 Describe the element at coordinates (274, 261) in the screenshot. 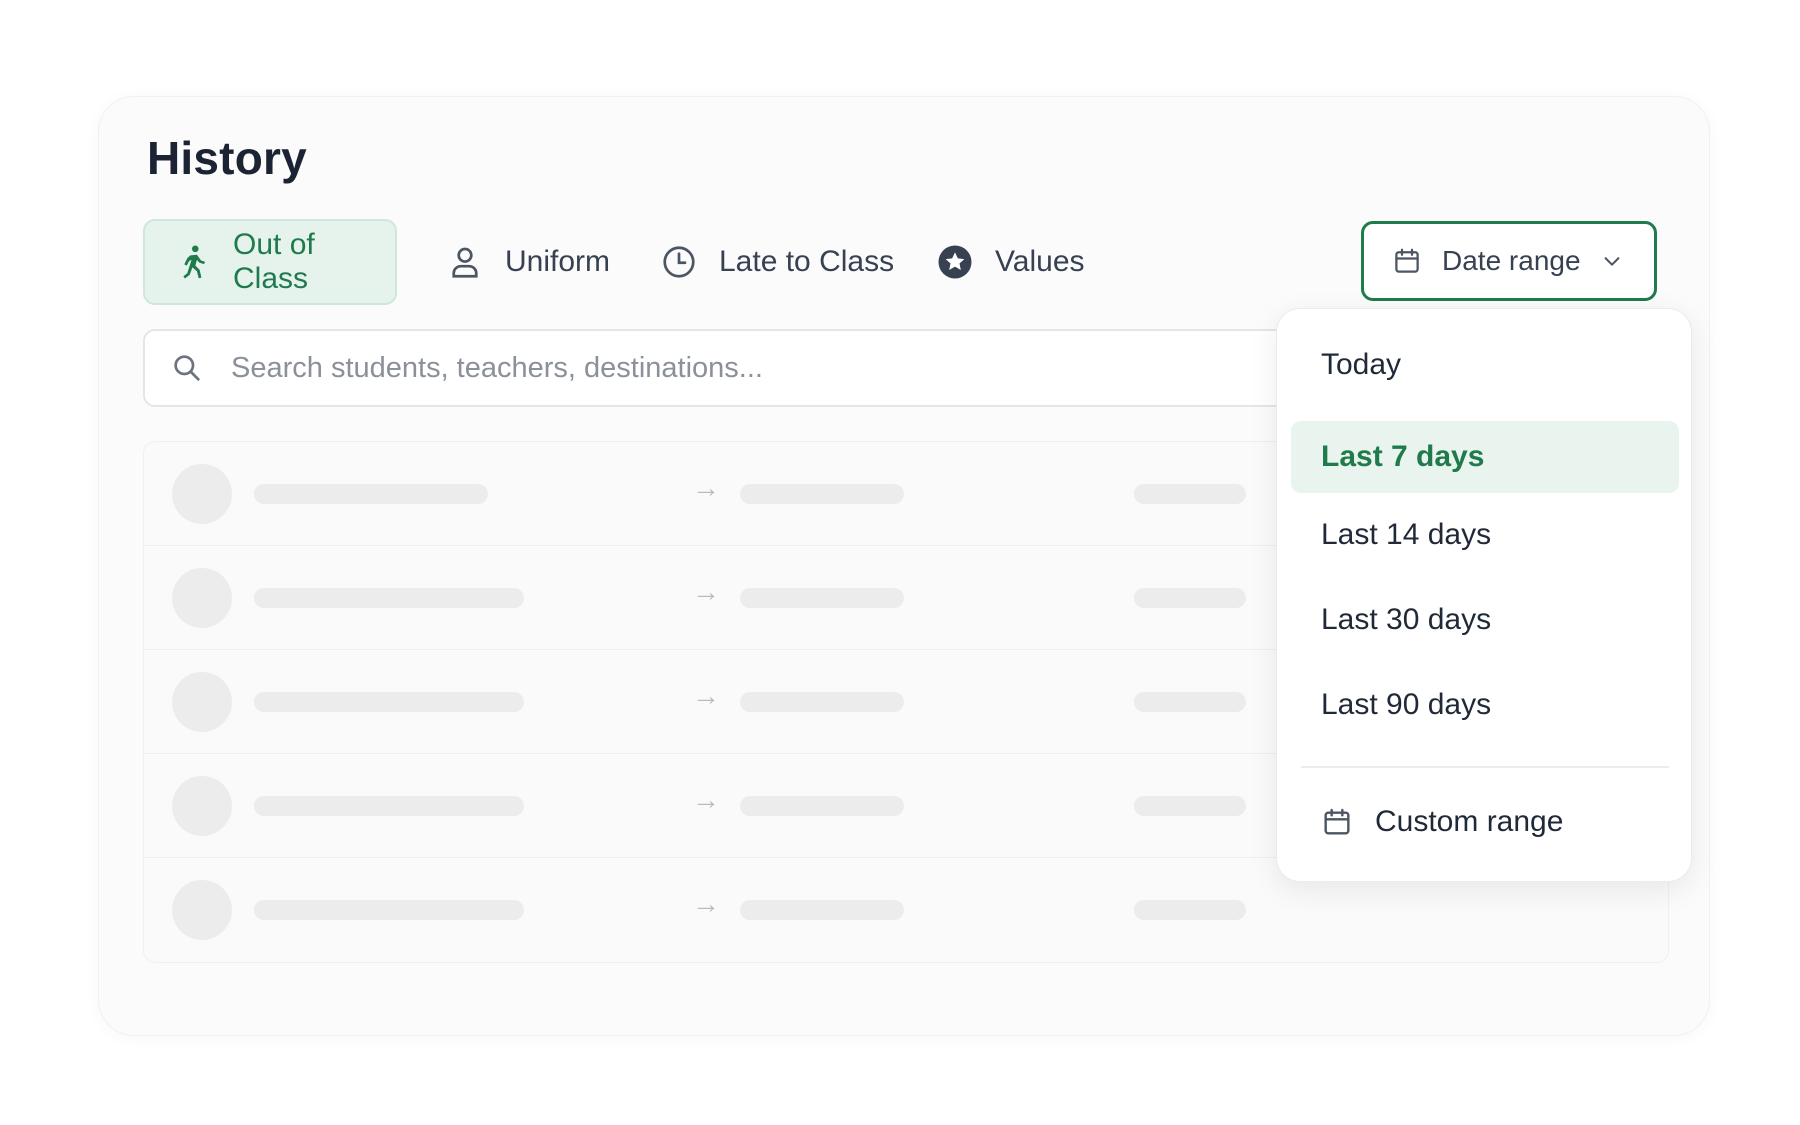

I see `tab-label: Out of Class` at that location.